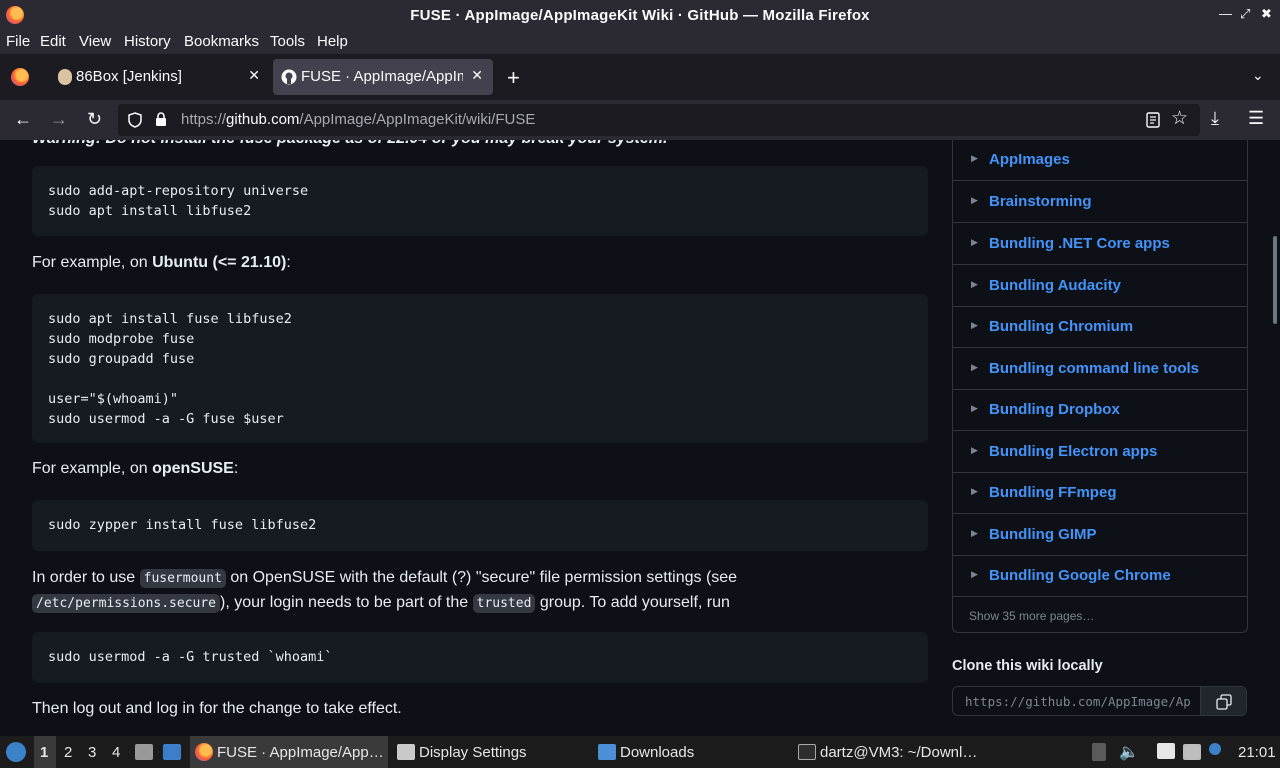 This screenshot has height=768, width=1280. Describe the element at coordinates (116, 752) in the screenshot. I see `workspace-4: 4` at that location.